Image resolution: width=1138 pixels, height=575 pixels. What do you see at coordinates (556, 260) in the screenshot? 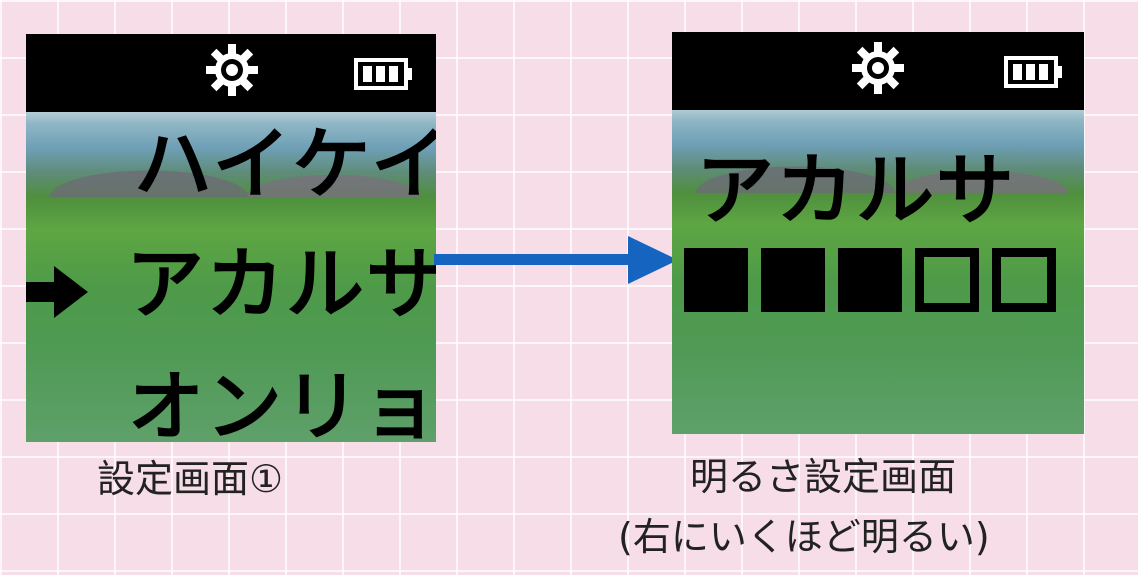
I see `transition-arrow` at bounding box center [556, 260].